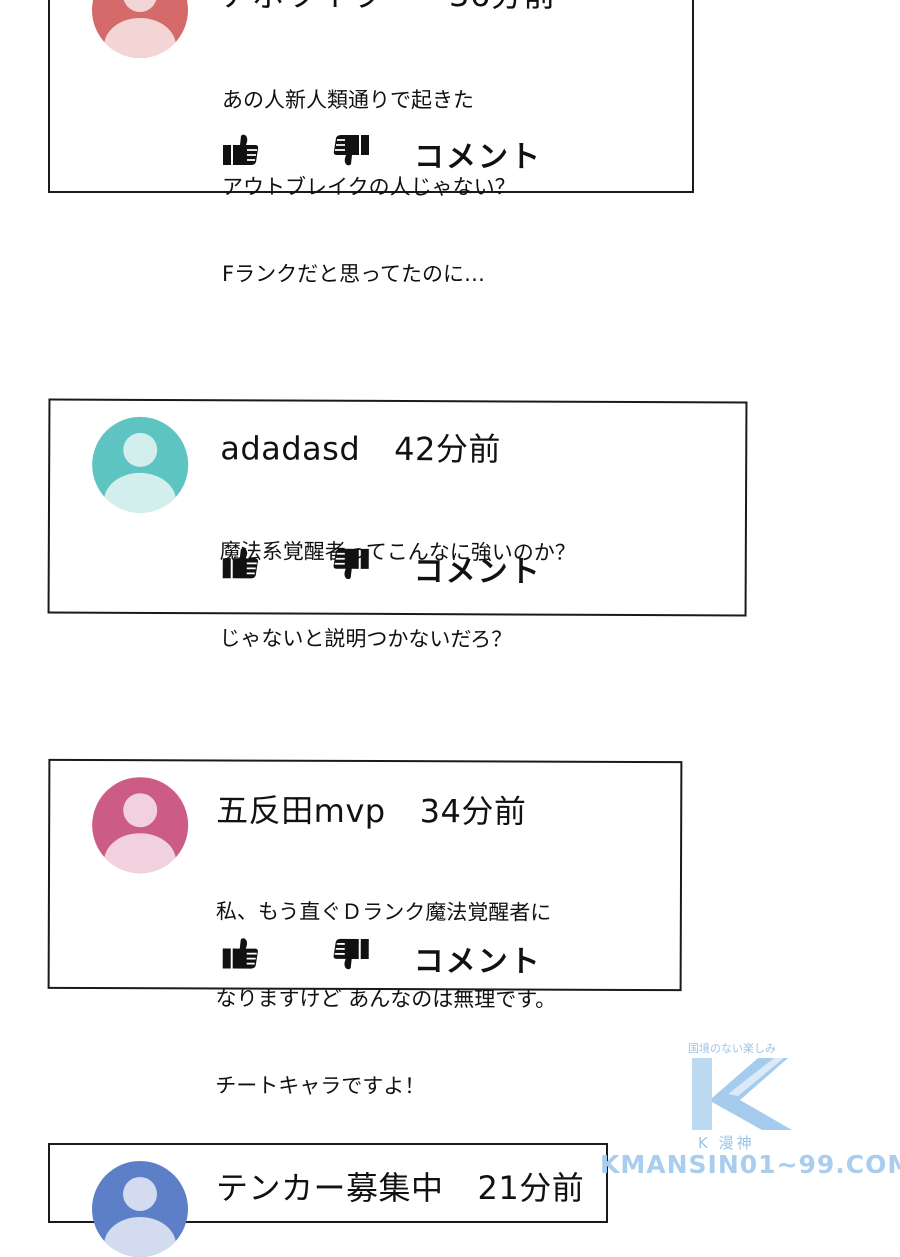  I want to click on comment-header: adadasd 42分前, so click(360, 446).